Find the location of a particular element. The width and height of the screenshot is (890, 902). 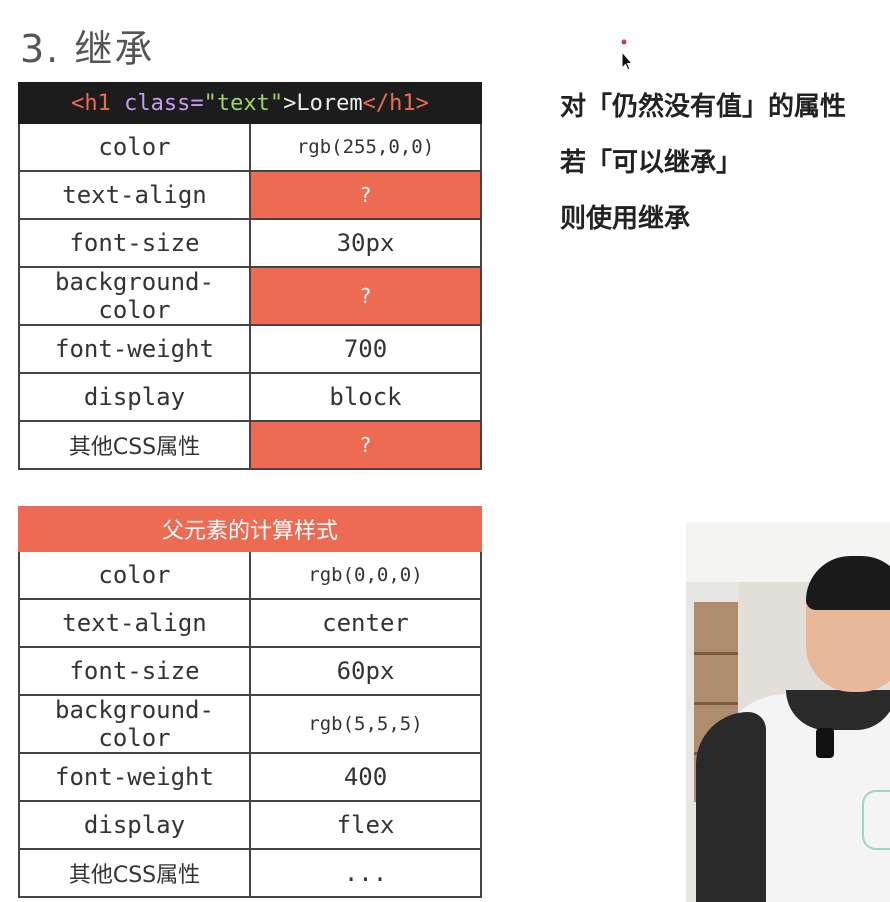

note-line: 若「可以继承」 is located at coordinates (651, 163).